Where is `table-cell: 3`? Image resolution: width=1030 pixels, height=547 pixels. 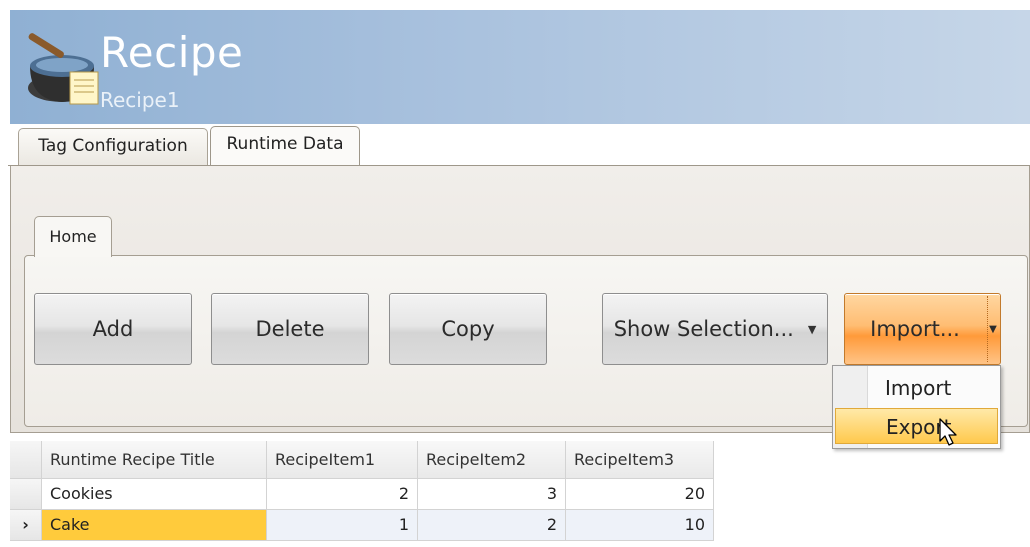 table-cell: 3 is located at coordinates (492, 494).